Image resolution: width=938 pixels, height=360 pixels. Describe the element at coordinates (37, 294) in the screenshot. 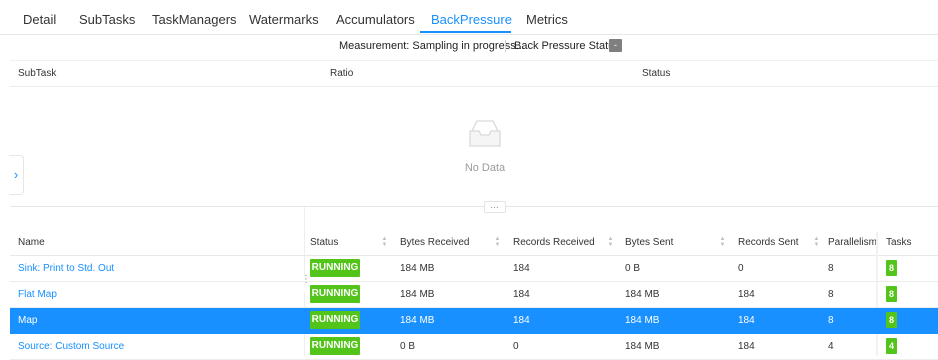

I see `vertex-name-link: Flat Map` at that location.